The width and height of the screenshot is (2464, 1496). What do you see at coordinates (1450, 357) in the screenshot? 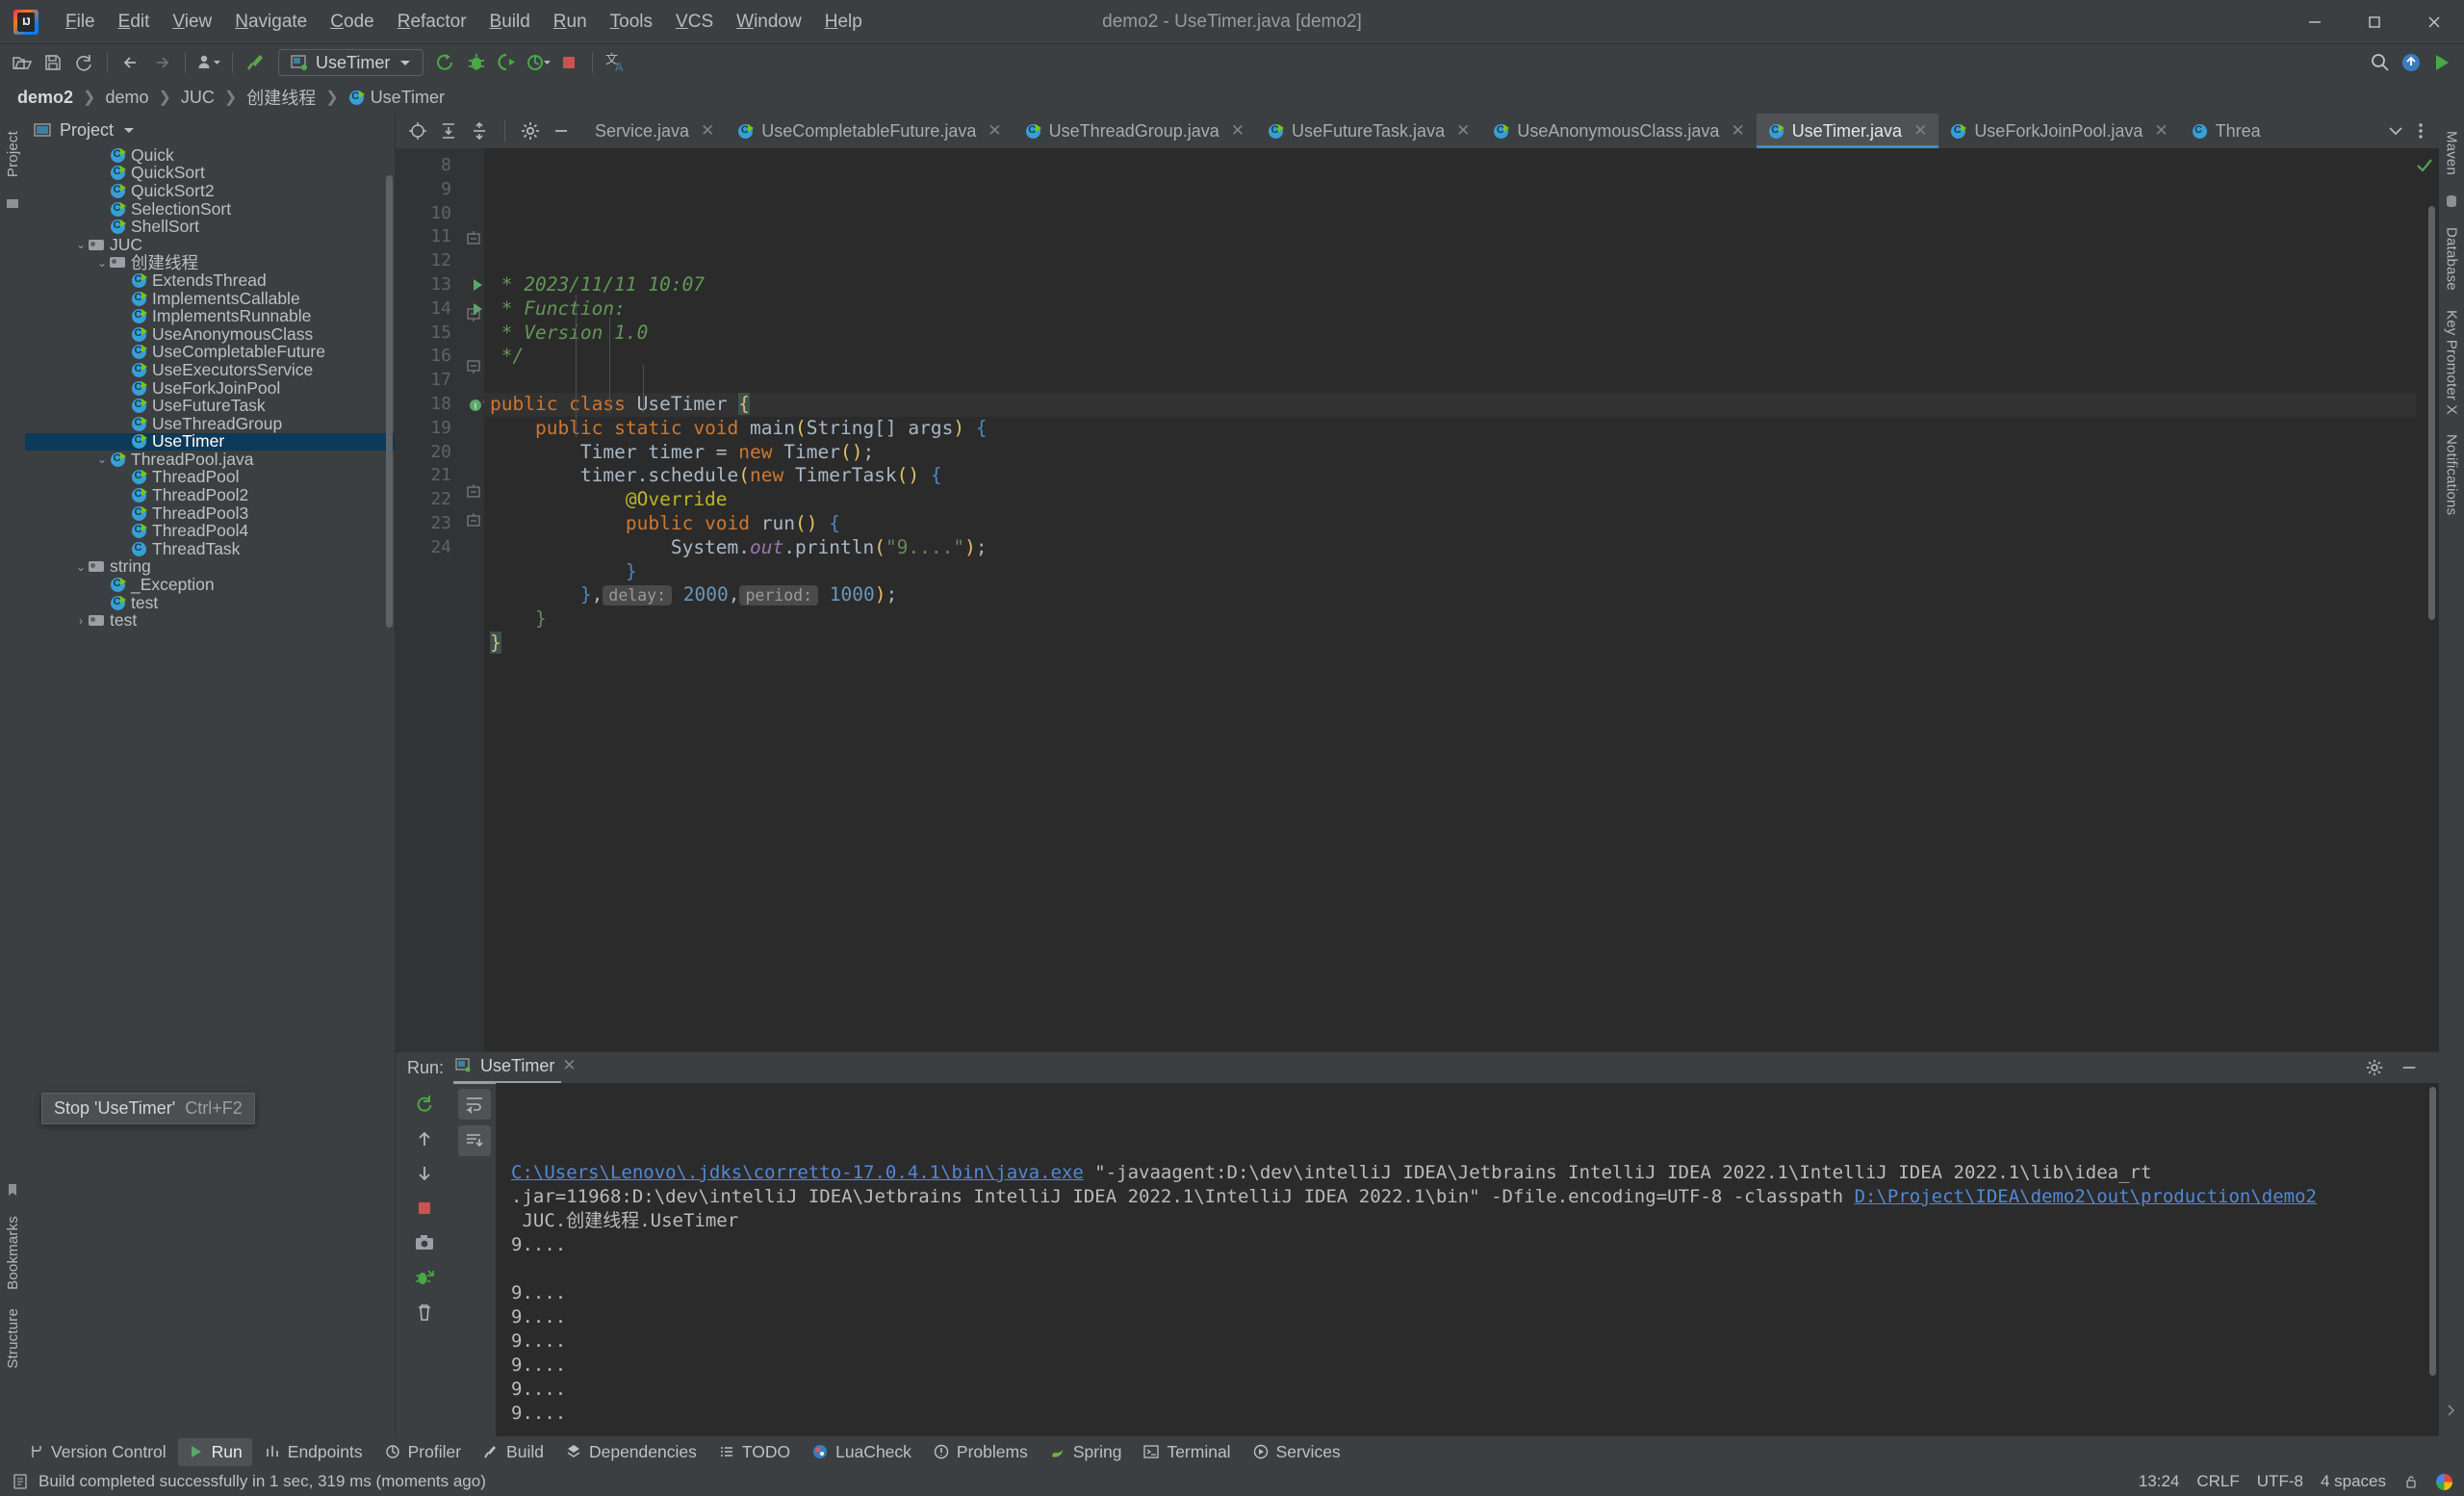
I see `code-line: */` at bounding box center [1450, 357].